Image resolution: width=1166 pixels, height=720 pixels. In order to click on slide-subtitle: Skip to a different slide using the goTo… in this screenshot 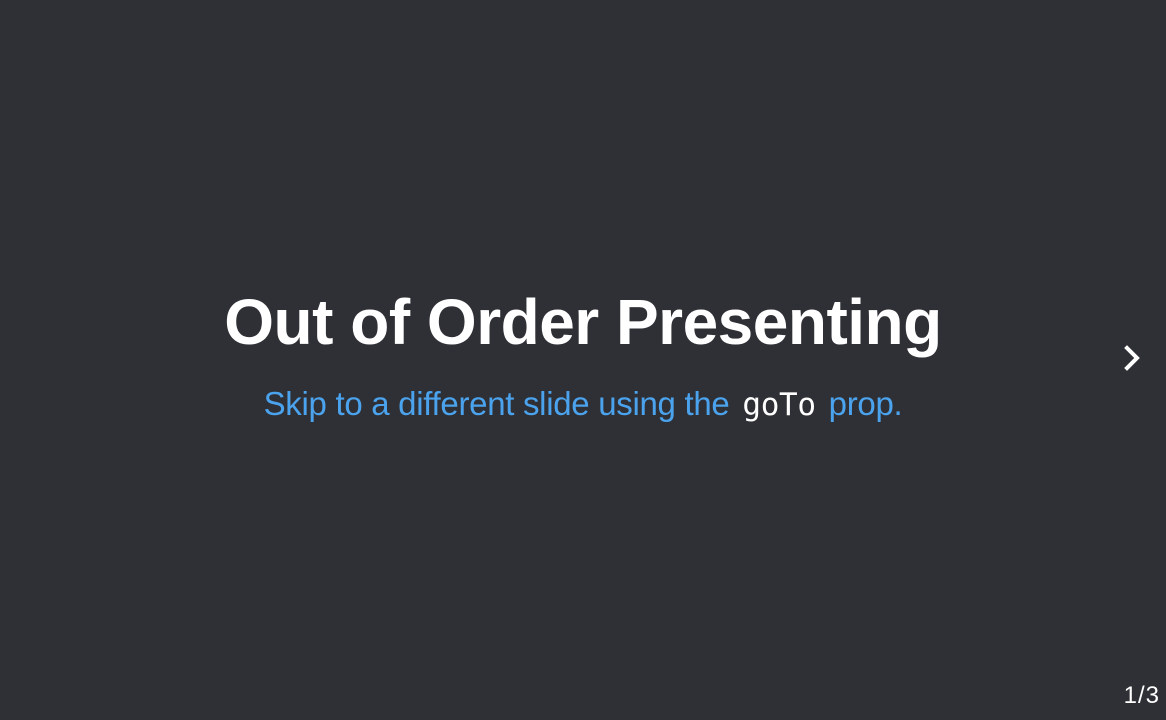, I will do `click(583, 404)`.